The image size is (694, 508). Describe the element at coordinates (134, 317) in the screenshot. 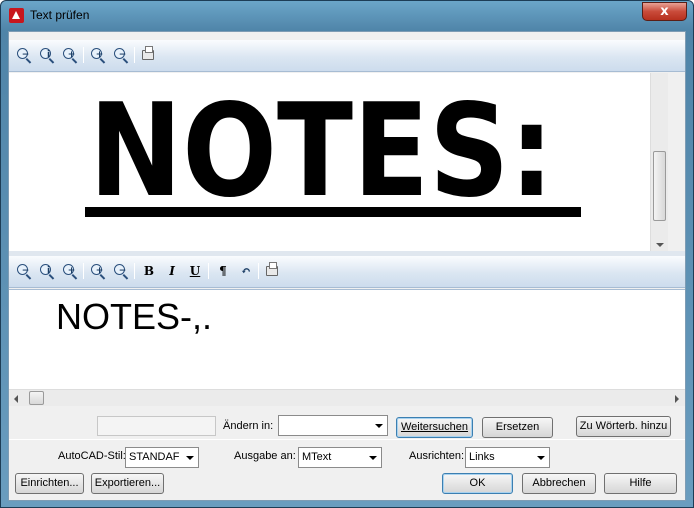

I see `recognized-text: NOTES-,.` at that location.